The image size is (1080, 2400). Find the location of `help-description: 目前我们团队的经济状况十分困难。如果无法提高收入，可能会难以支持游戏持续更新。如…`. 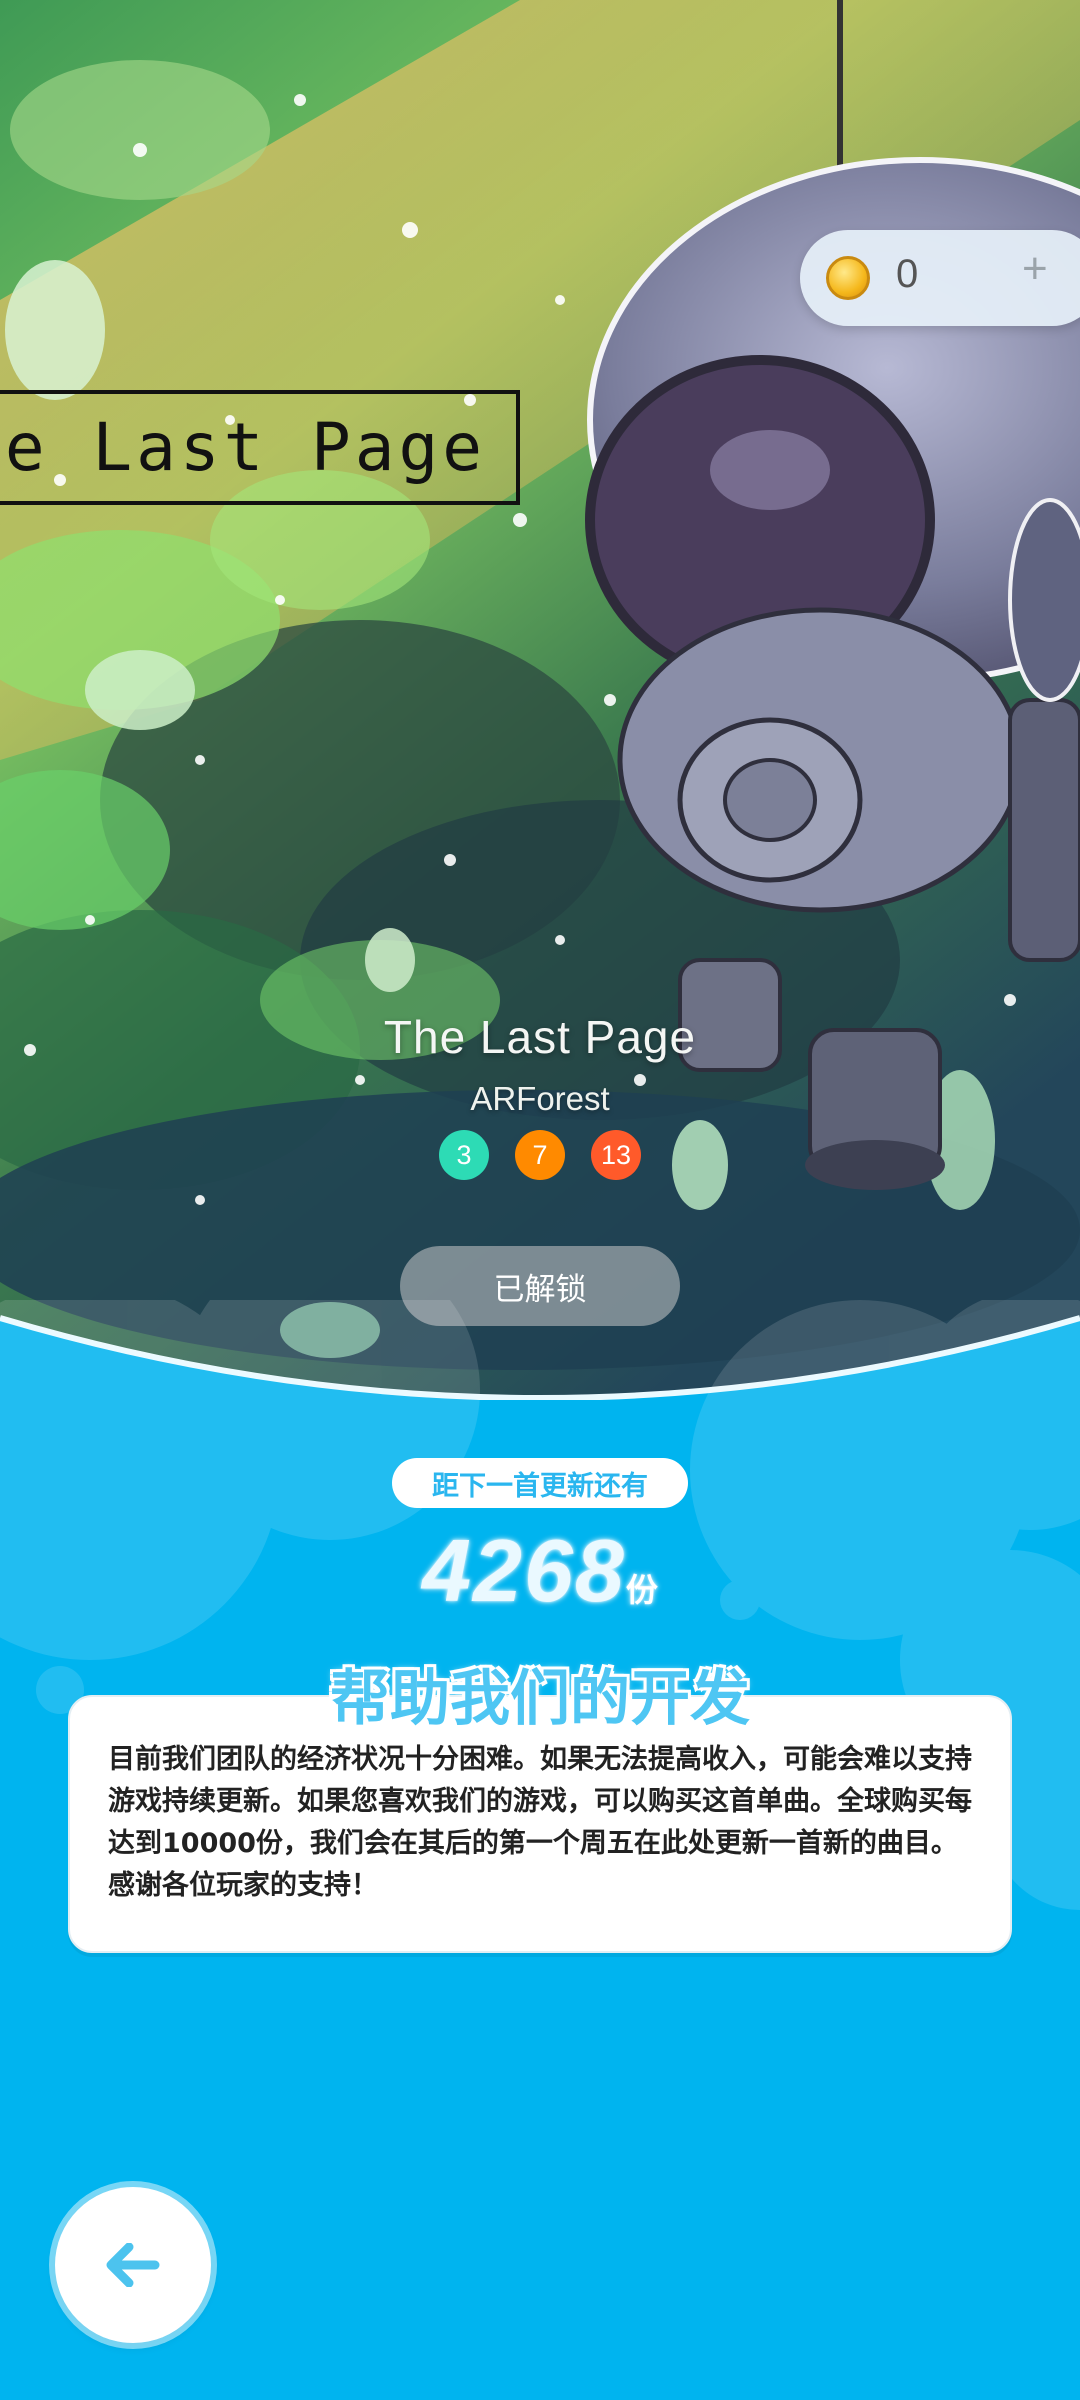

help-description: 目前我们团队的经济状况十分困难。如果无法提高收入，可能会难以支持游戏持续更新。如… is located at coordinates (540, 1822).